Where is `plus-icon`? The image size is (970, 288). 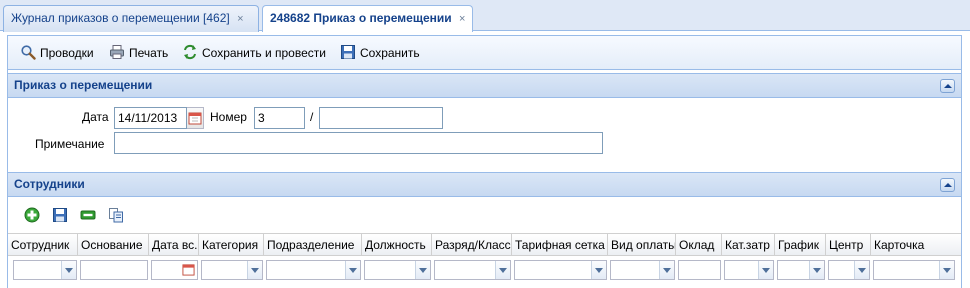 plus-icon is located at coordinates (32, 215).